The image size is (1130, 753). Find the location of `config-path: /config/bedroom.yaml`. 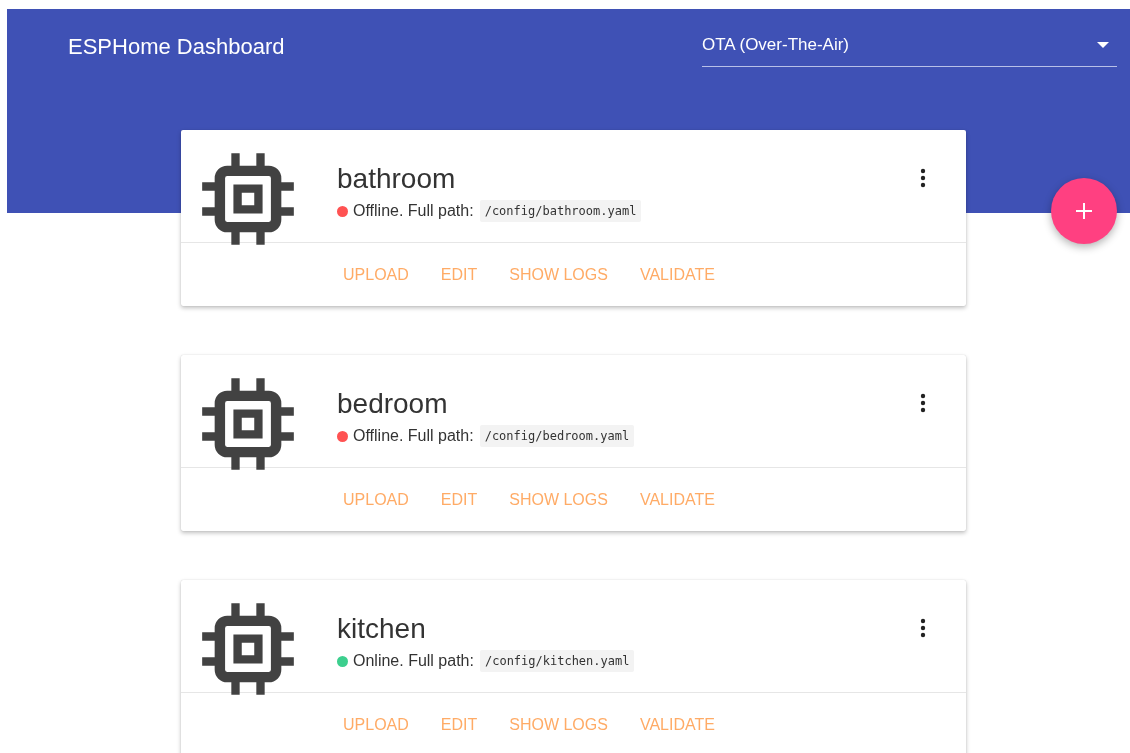

config-path: /config/bedroom.yaml is located at coordinates (557, 436).